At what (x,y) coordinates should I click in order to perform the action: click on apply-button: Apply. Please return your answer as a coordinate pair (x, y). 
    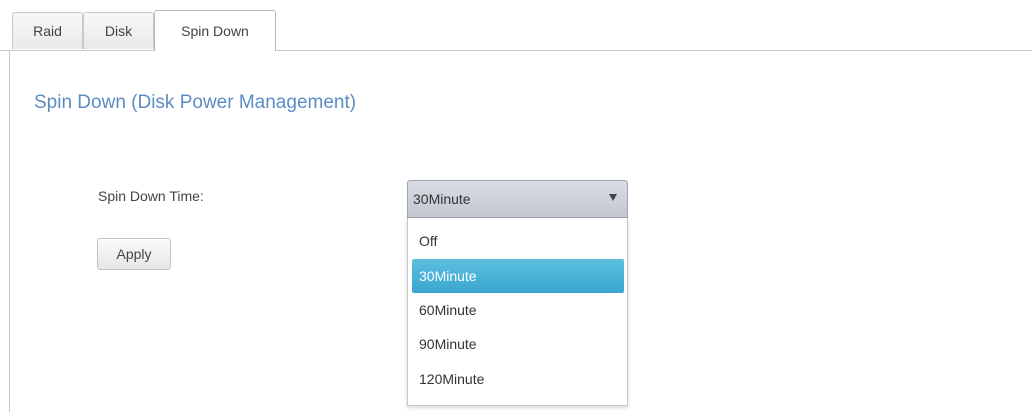
    Looking at the image, I should click on (134, 254).